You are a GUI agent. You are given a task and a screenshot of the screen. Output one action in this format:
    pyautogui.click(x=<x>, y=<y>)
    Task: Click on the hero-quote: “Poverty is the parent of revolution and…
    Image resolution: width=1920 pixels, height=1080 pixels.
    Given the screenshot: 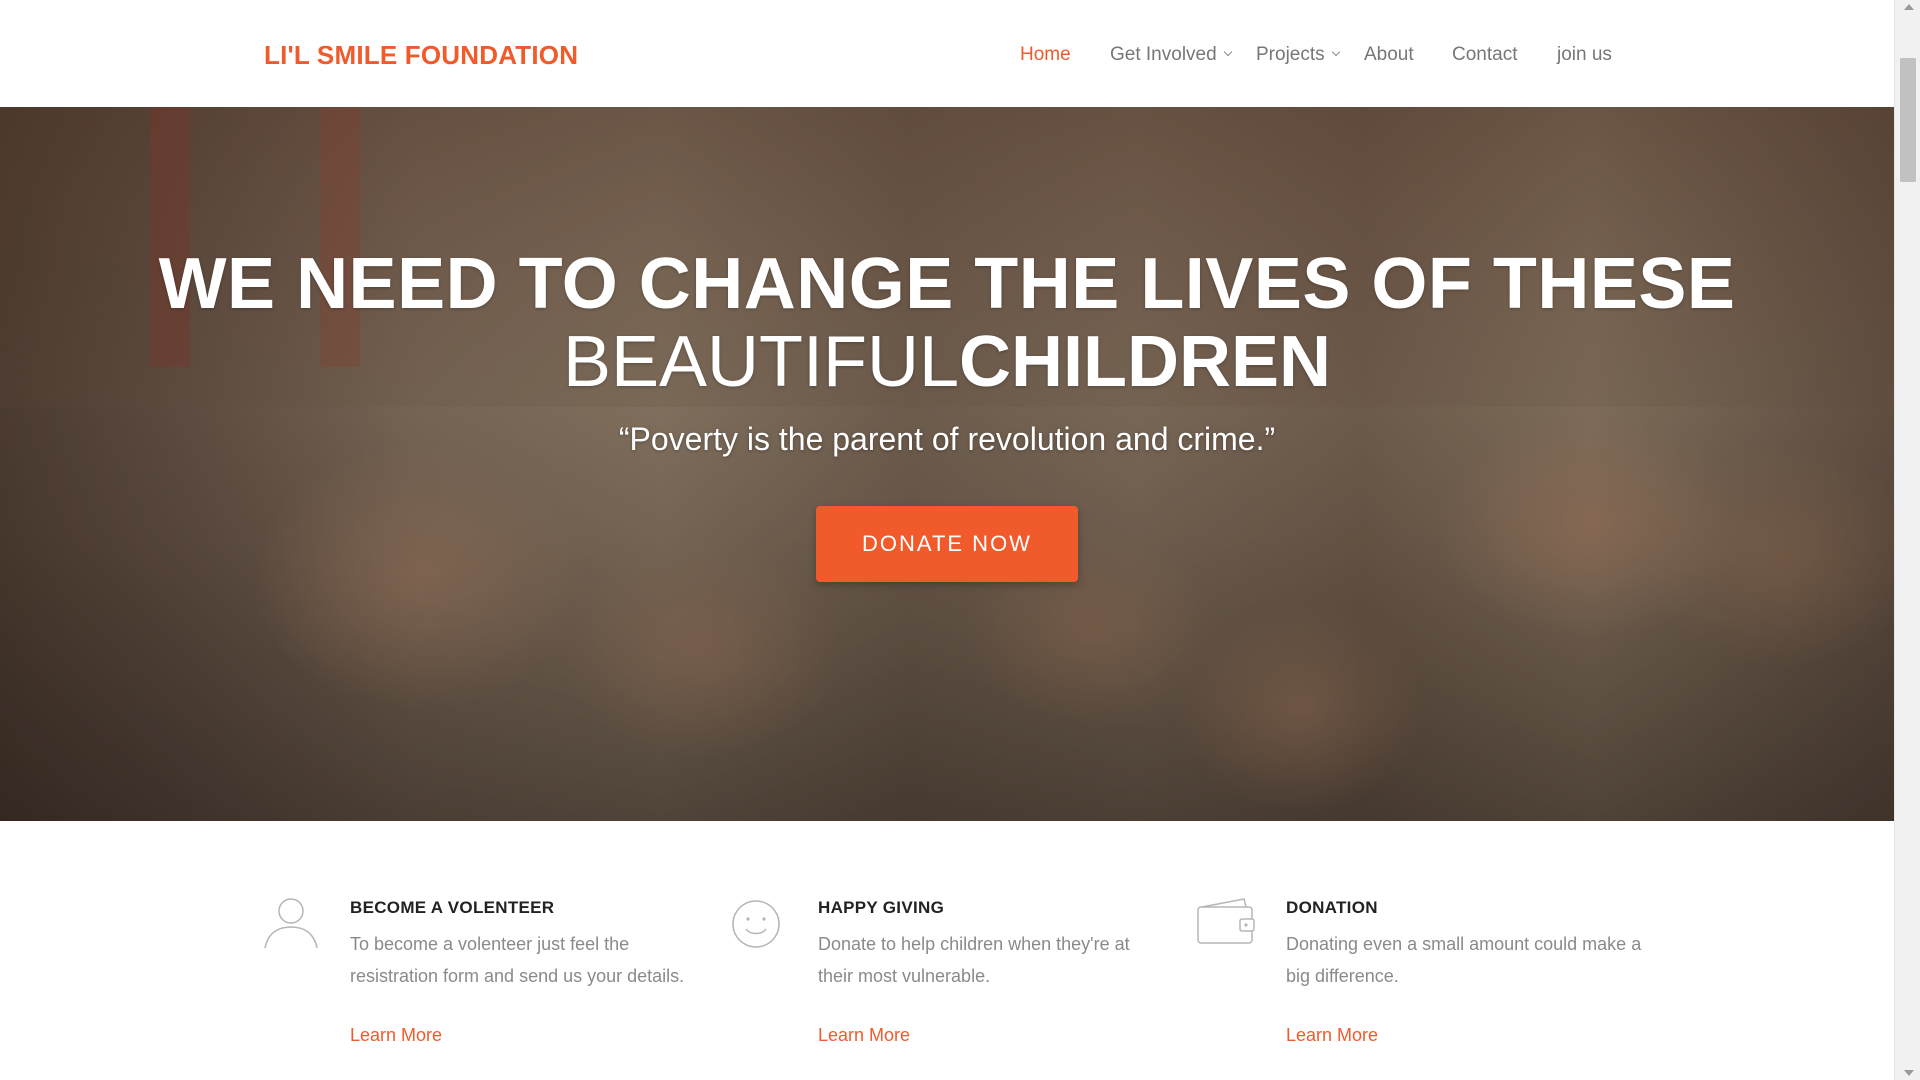 What is the action you would take?
    pyautogui.click(x=947, y=439)
    